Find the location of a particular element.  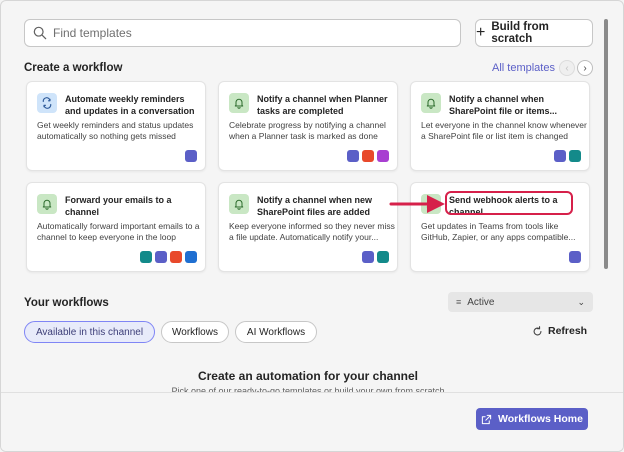

build-from-scratch-label: Build from scratch is located at coordinates (520, 33).